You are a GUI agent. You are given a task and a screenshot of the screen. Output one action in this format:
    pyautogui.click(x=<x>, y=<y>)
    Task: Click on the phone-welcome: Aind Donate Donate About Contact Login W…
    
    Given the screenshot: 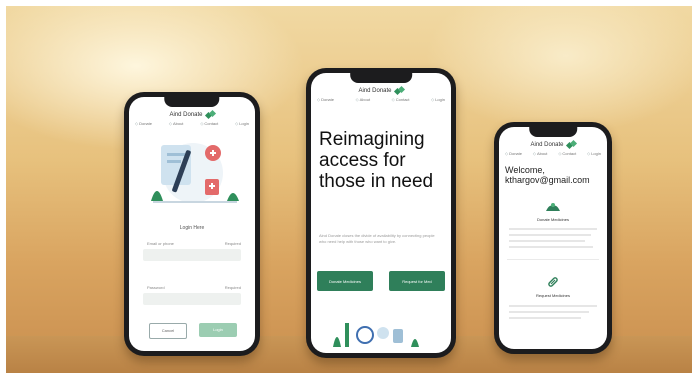 What is the action you would take?
    pyautogui.click(x=553, y=238)
    